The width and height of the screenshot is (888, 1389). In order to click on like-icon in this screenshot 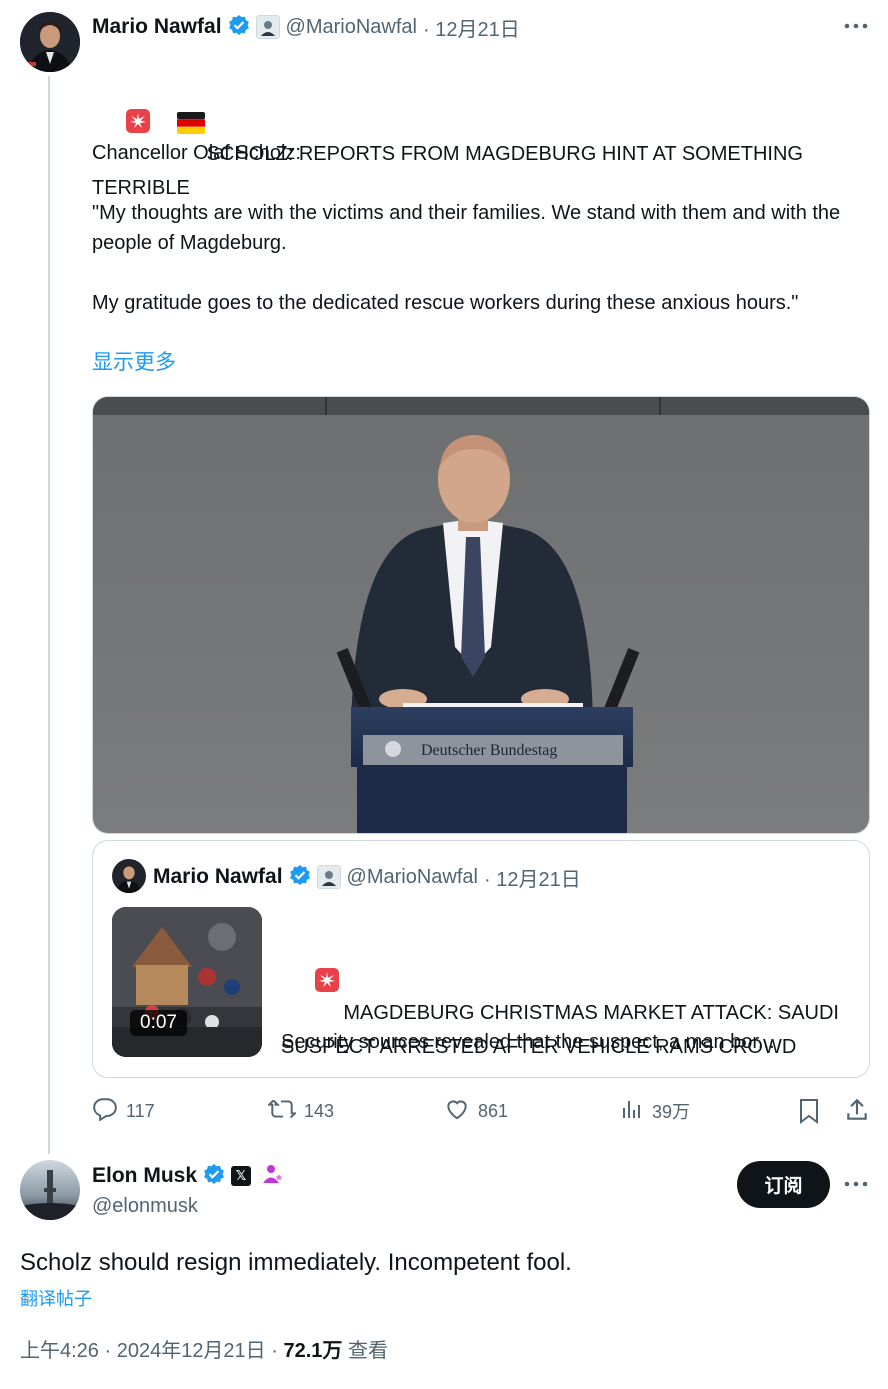, I will do `click(457, 1111)`.